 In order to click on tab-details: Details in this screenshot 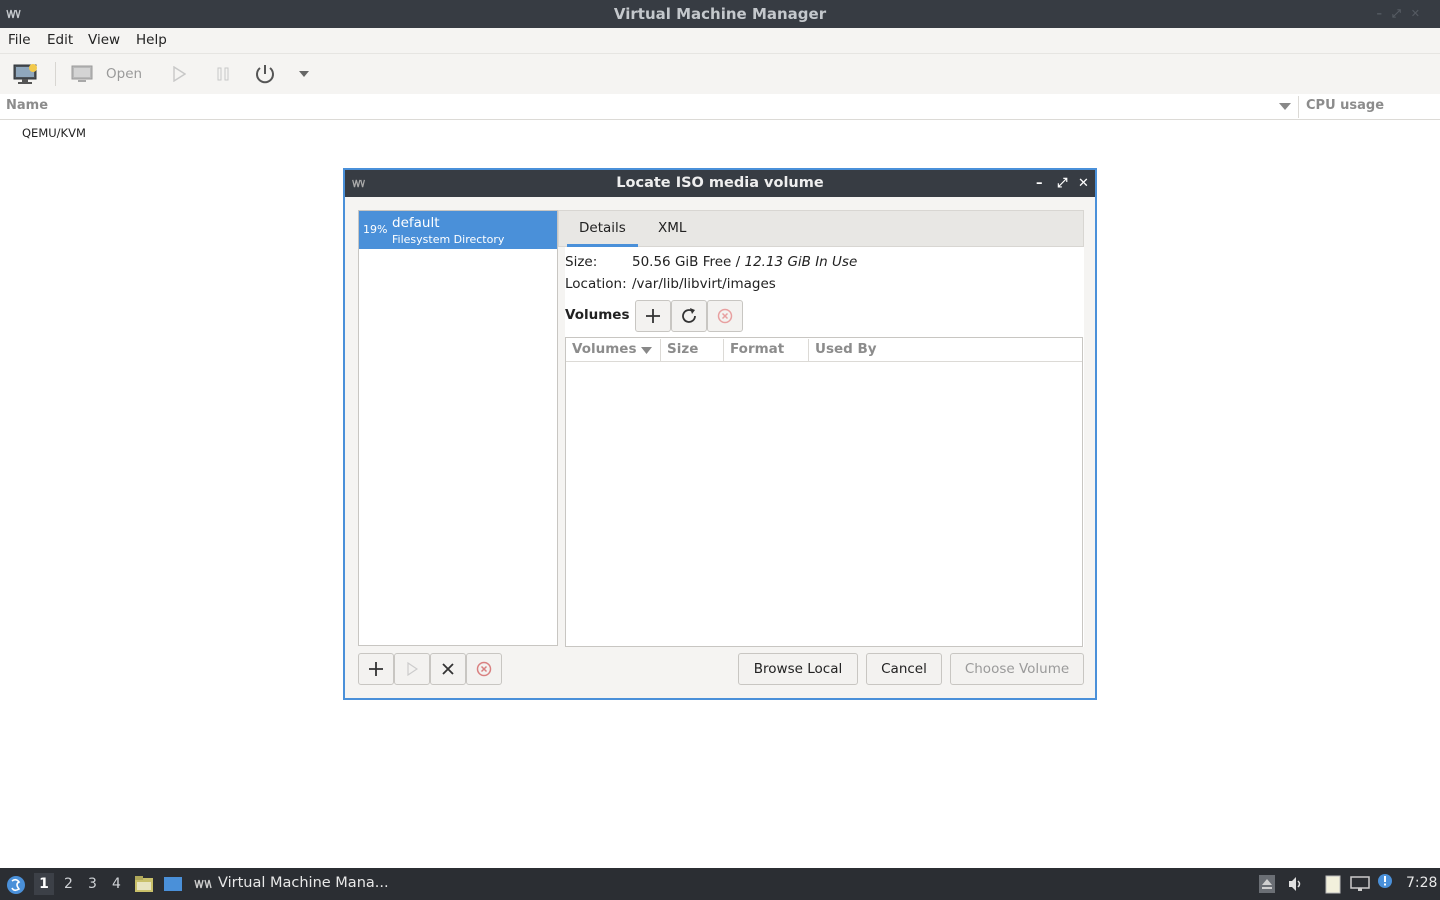, I will do `click(602, 228)`.